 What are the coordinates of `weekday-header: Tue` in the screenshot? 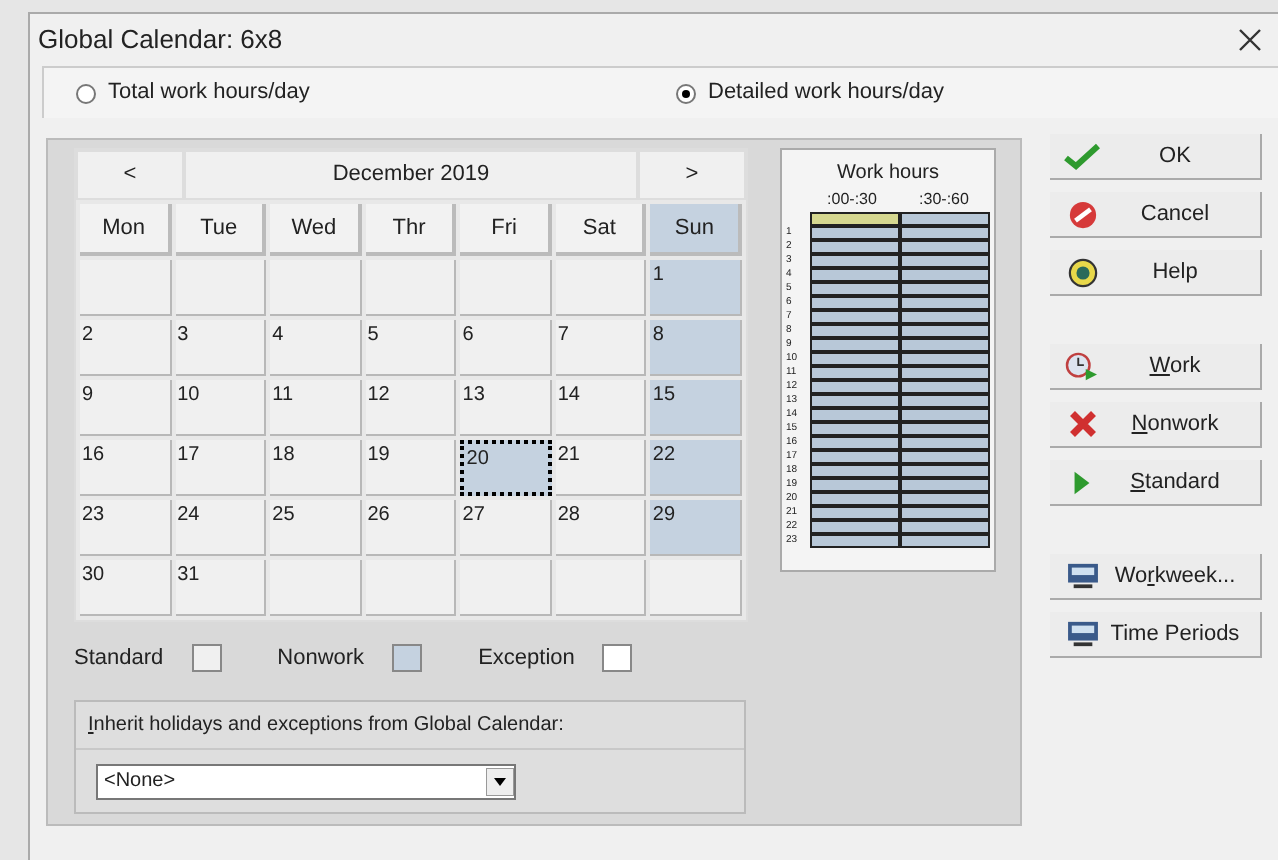 It's located at (221, 230).